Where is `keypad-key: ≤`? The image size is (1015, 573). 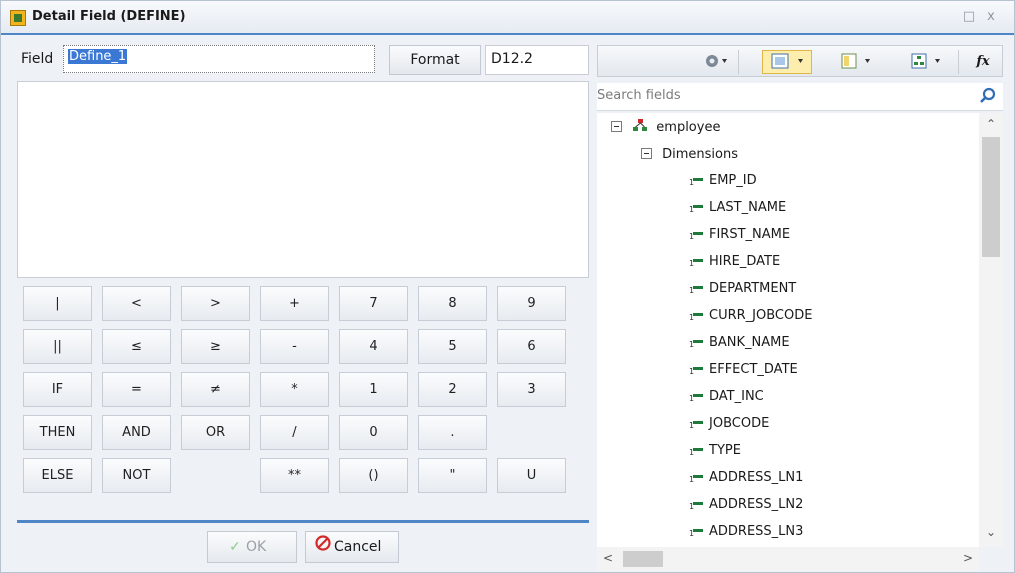 keypad-key: ≤ is located at coordinates (136, 346).